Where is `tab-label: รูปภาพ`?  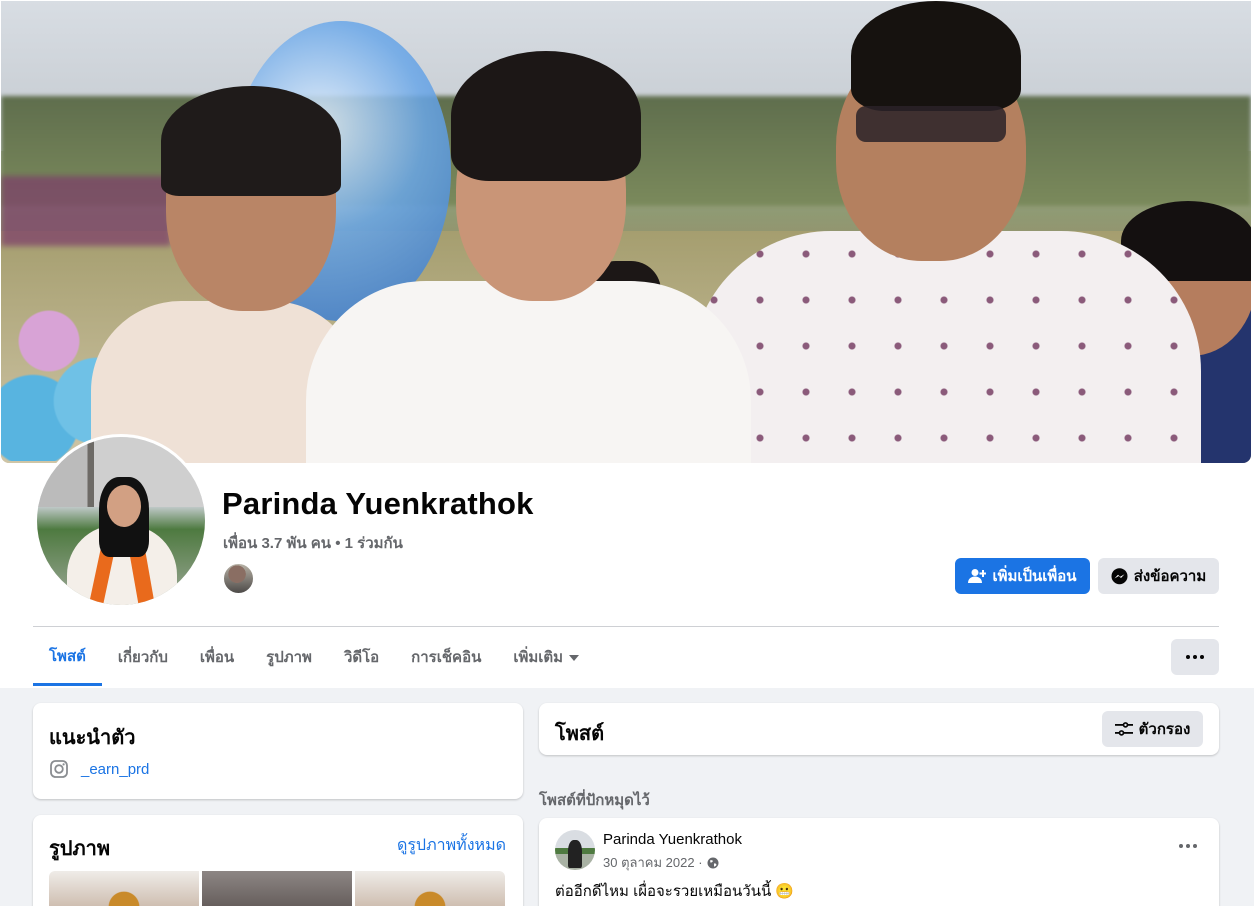 tab-label: รูปภาพ is located at coordinates (289, 657).